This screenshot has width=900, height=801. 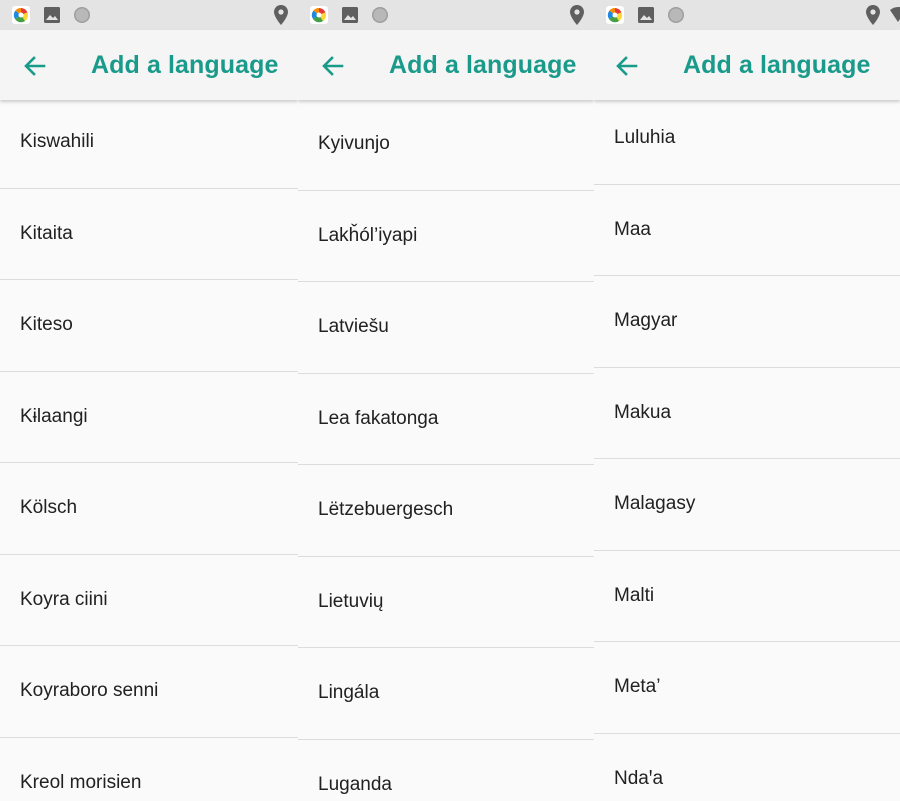 I want to click on language-list-item: Maa, so click(x=747, y=230).